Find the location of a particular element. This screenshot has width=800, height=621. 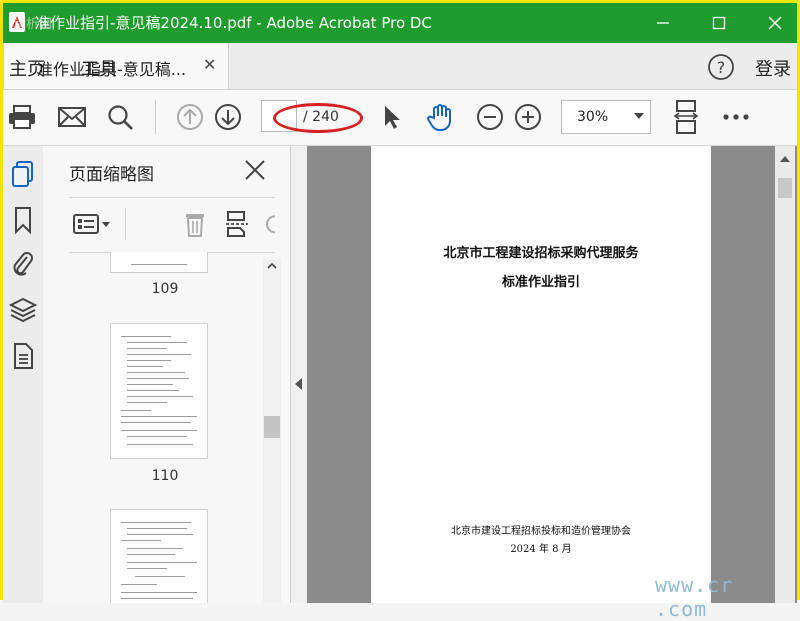

fit-page-icon is located at coordinates (686, 117).